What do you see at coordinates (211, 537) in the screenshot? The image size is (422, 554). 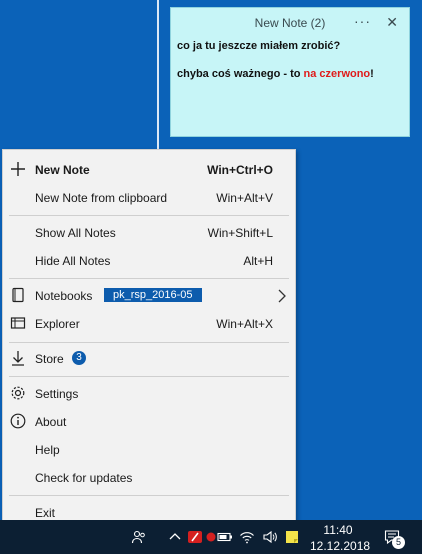 I see `taskbar: 11:40 12.12.2018 5` at bounding box center [211, 537].